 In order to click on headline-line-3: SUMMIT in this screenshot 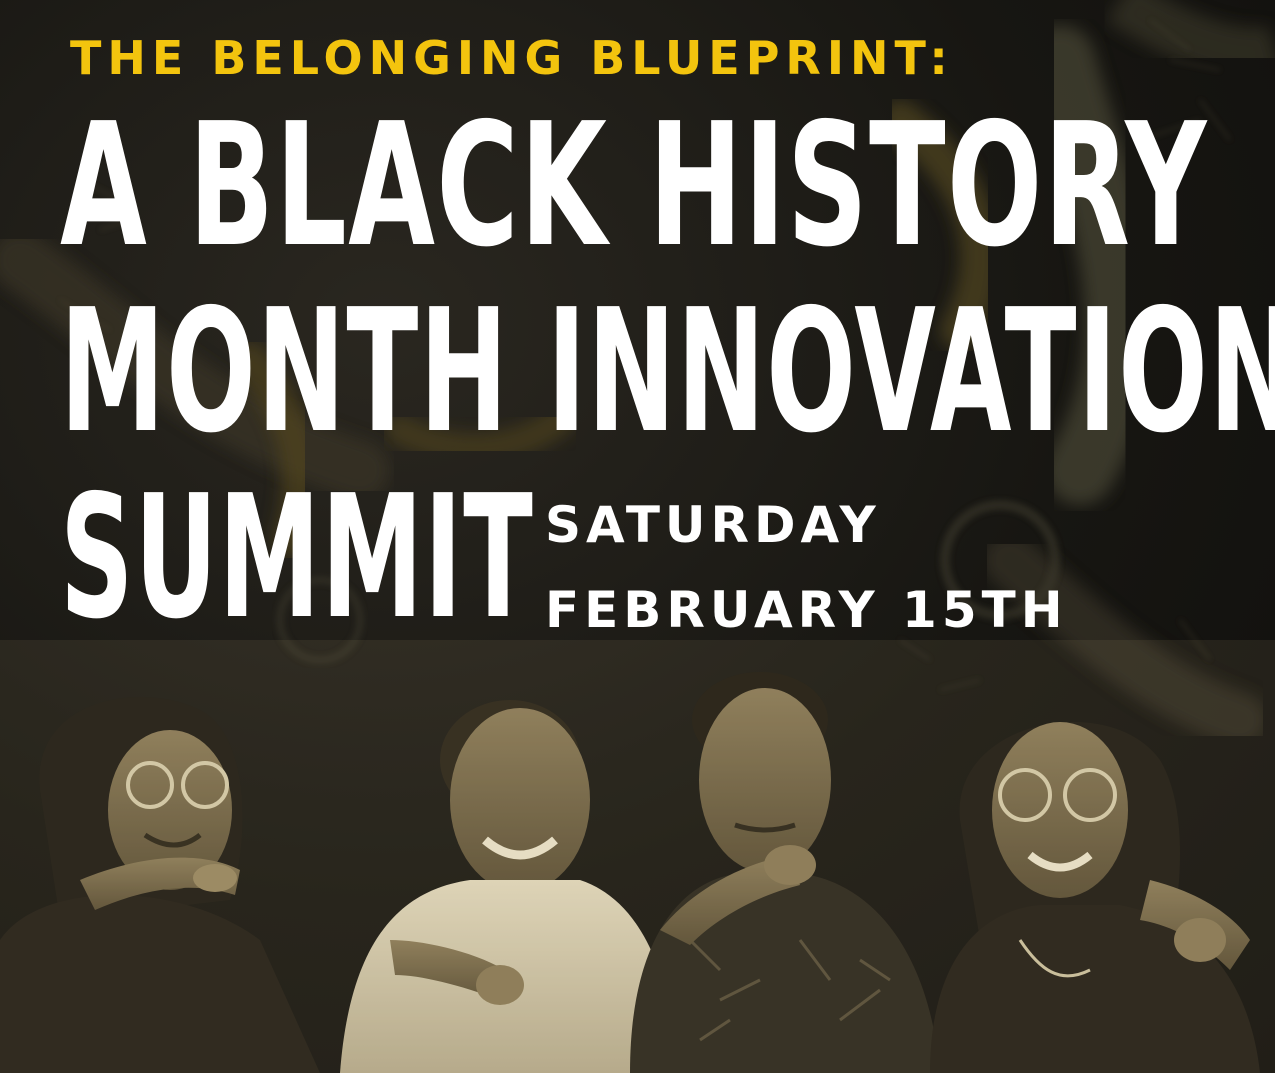, I will do `click(297, 558)`.